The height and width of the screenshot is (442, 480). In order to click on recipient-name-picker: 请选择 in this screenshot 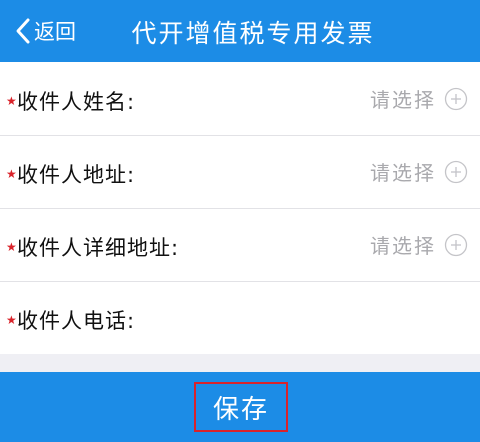, I will do `click(419, 98)`.